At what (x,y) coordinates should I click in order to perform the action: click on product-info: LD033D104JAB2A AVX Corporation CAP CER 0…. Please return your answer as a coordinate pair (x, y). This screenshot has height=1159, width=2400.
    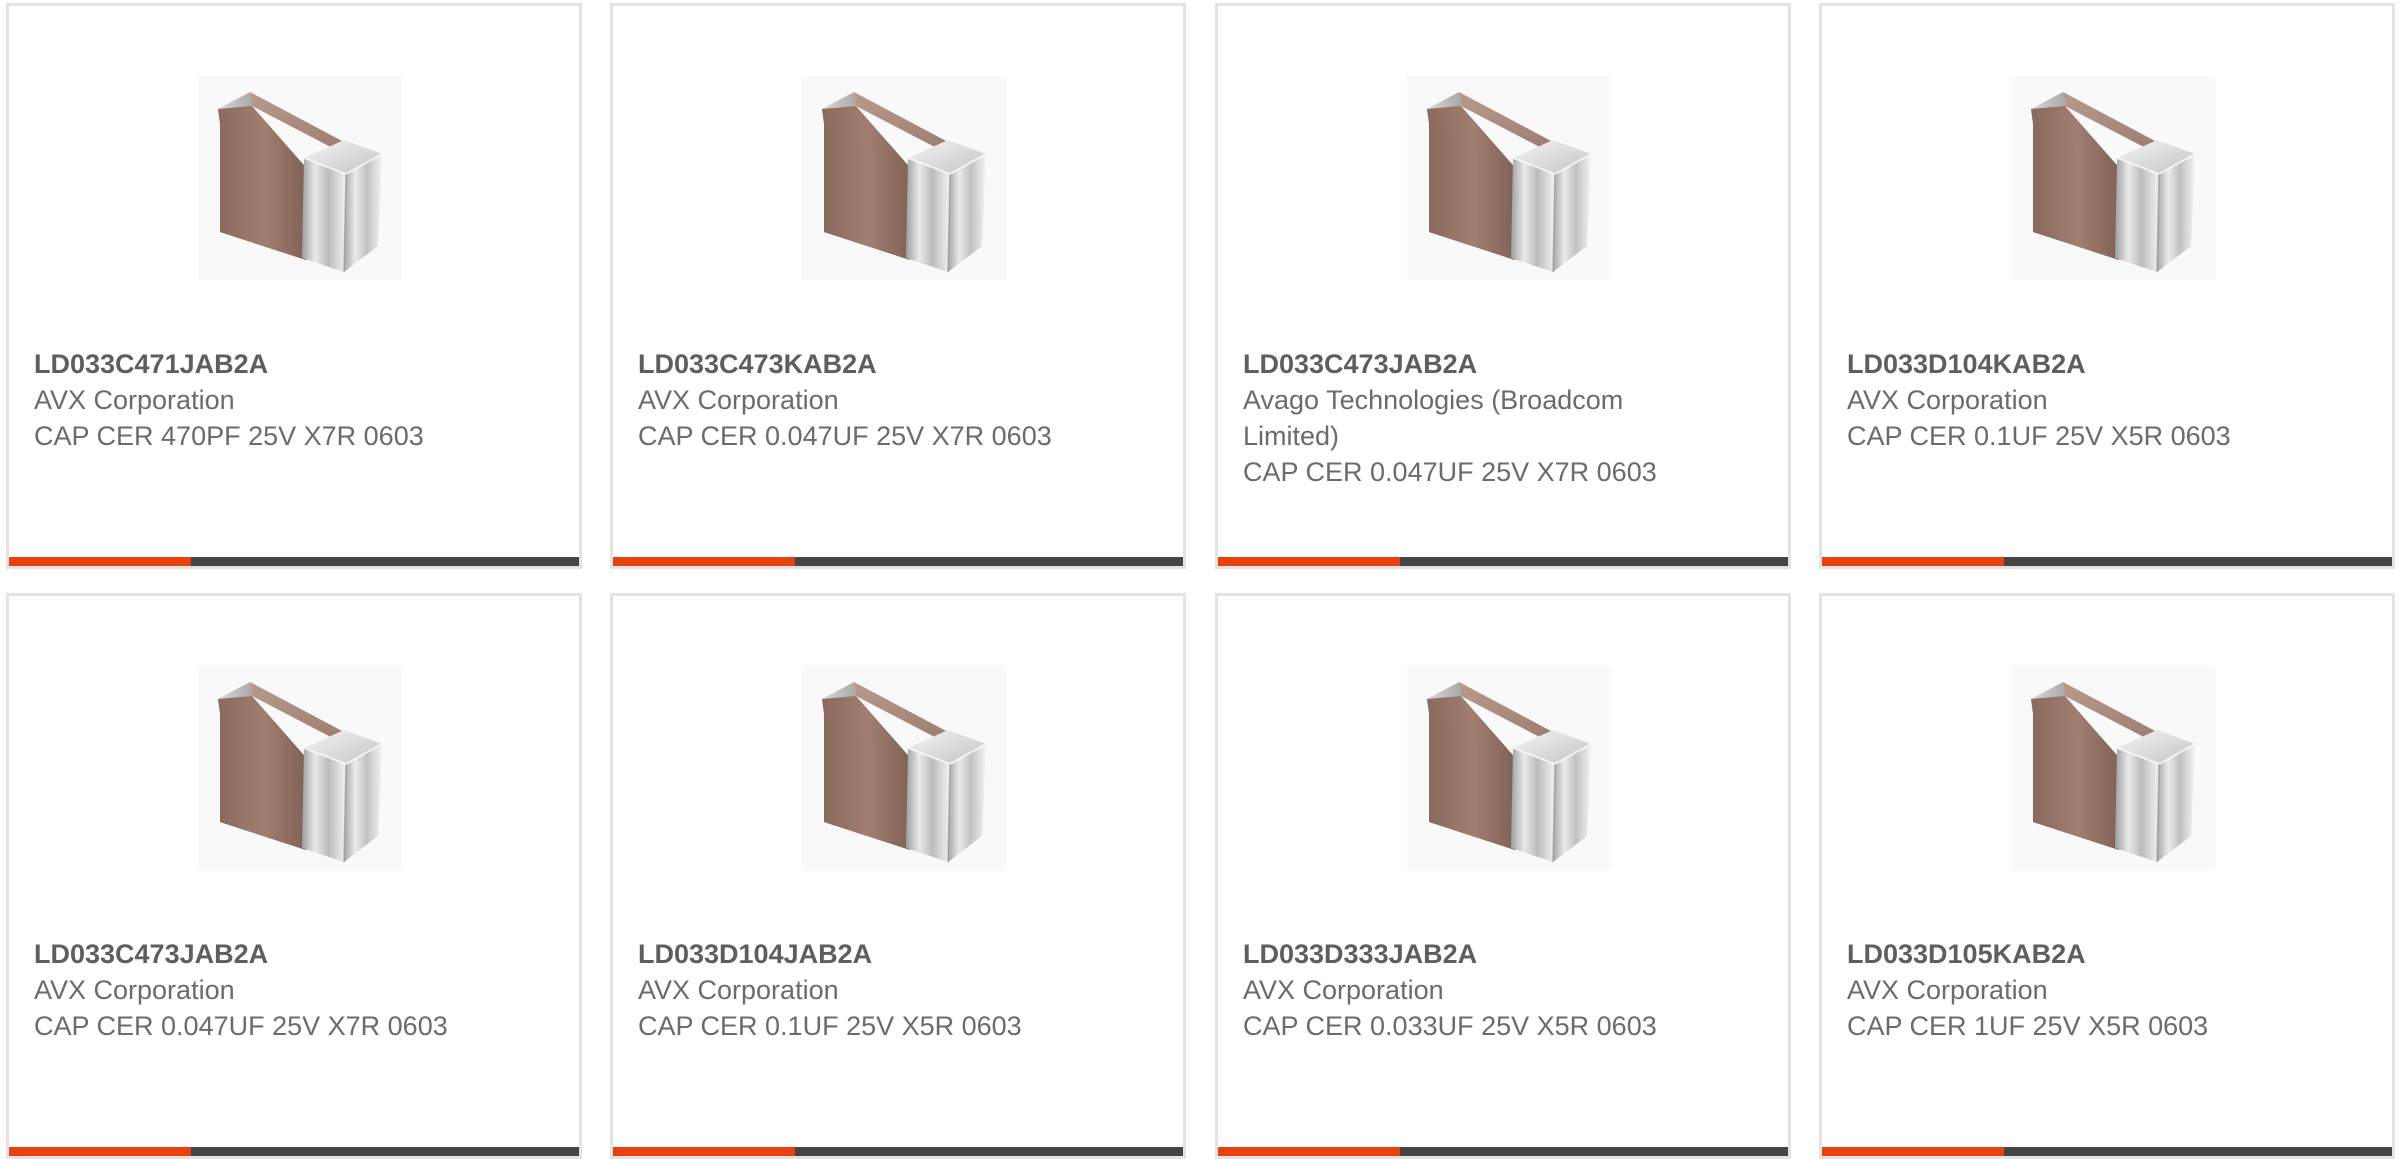
    Looking at the image, I should click on (848, 990).